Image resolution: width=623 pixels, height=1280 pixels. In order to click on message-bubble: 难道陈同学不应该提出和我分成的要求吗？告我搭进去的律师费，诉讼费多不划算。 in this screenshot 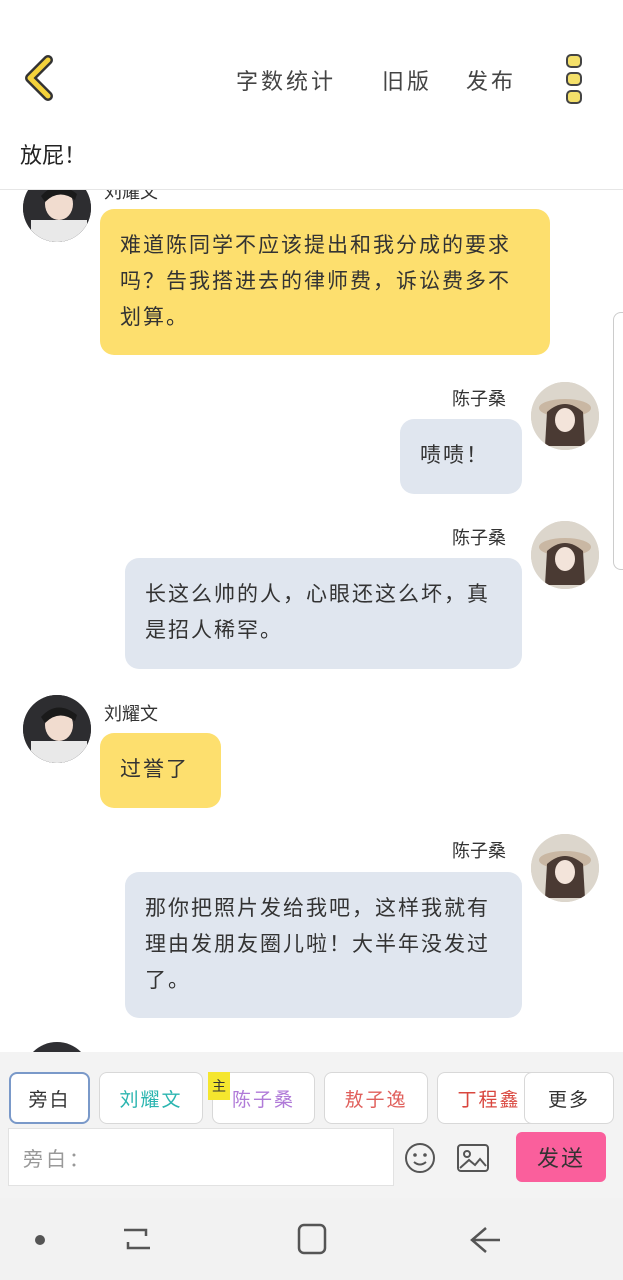, I will do `click(325, 282)`.